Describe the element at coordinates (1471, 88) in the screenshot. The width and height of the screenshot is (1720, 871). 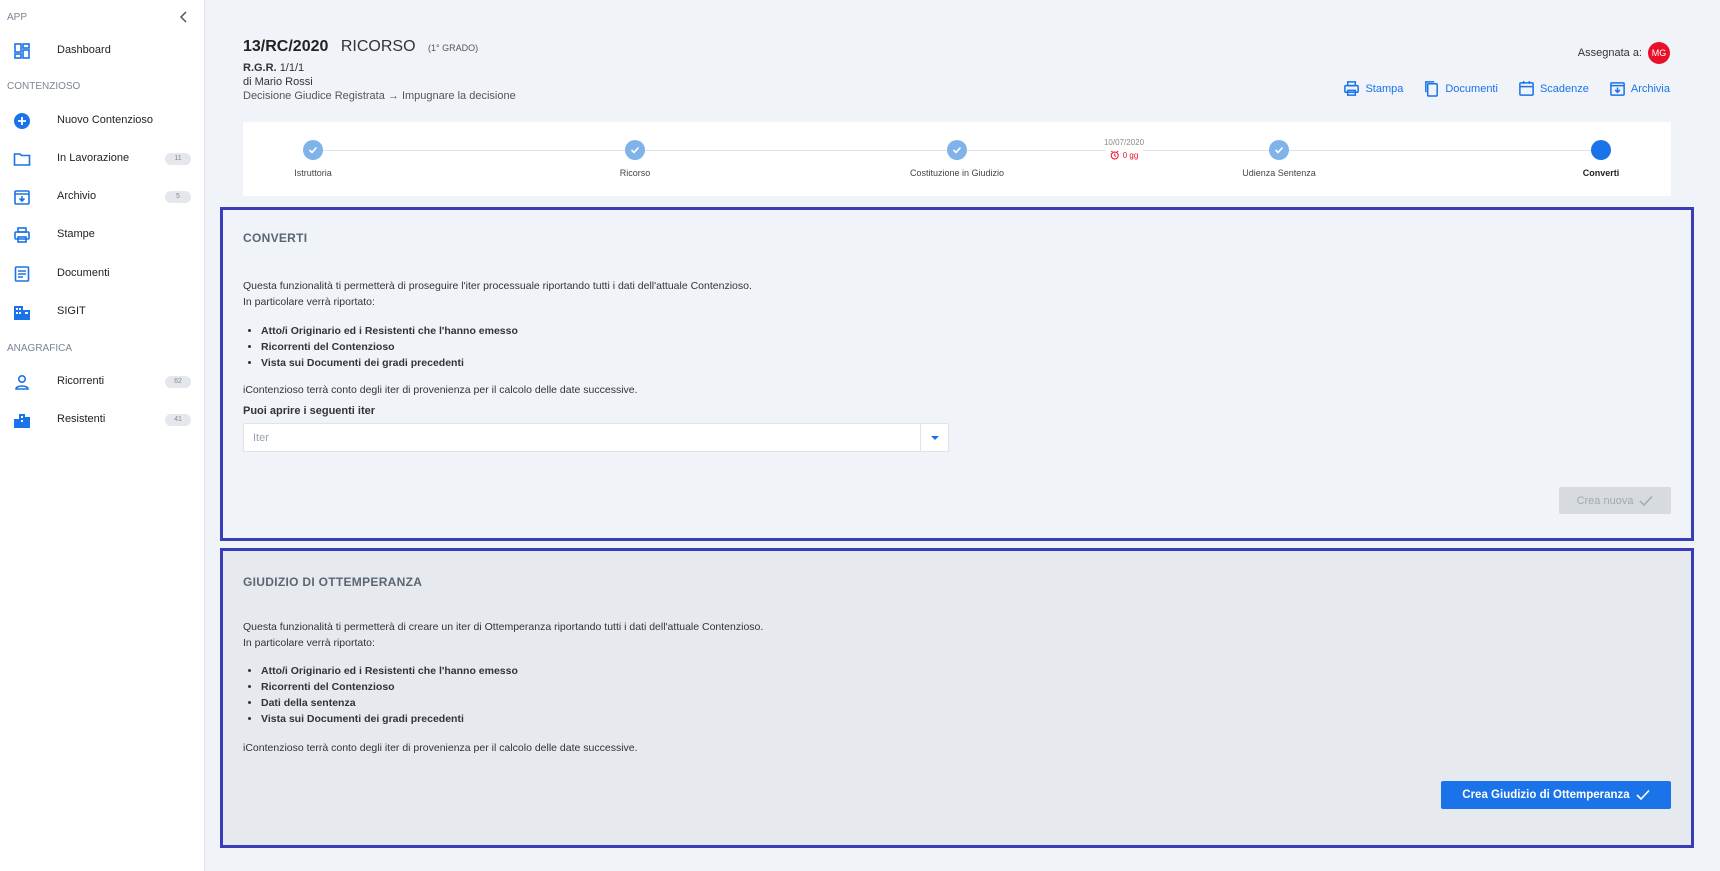
I see `documenti-label: Documenti` at that location.